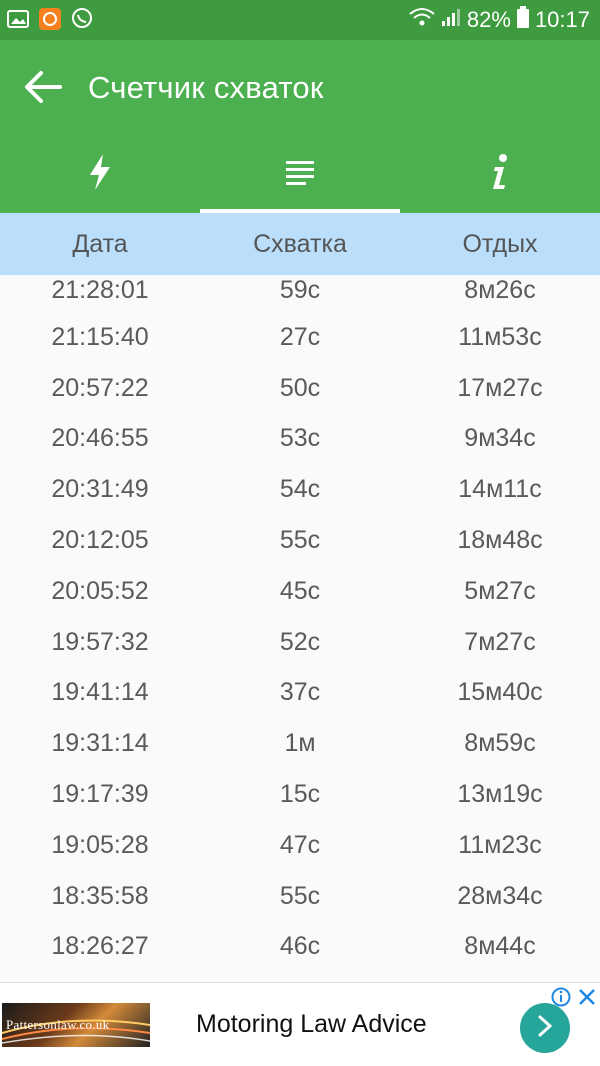 The width and height of the screenshot is (600, 1066). I want to click on cell-date: 18:35:58, so click(100, 895).